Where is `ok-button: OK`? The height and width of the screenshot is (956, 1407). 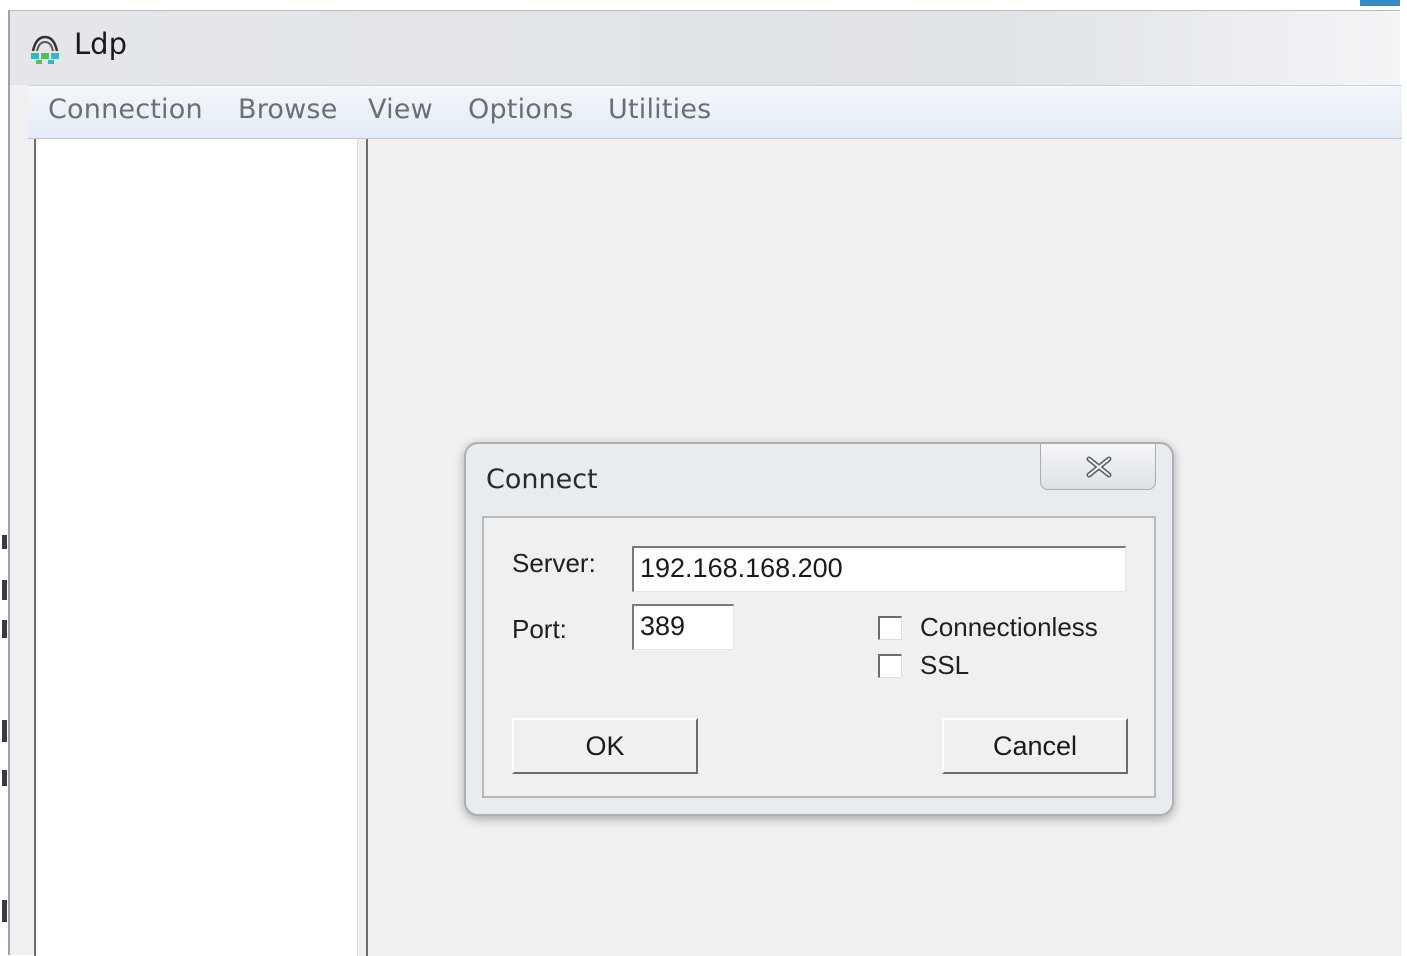
ok-button: OK is located at coordinates (605, 746).